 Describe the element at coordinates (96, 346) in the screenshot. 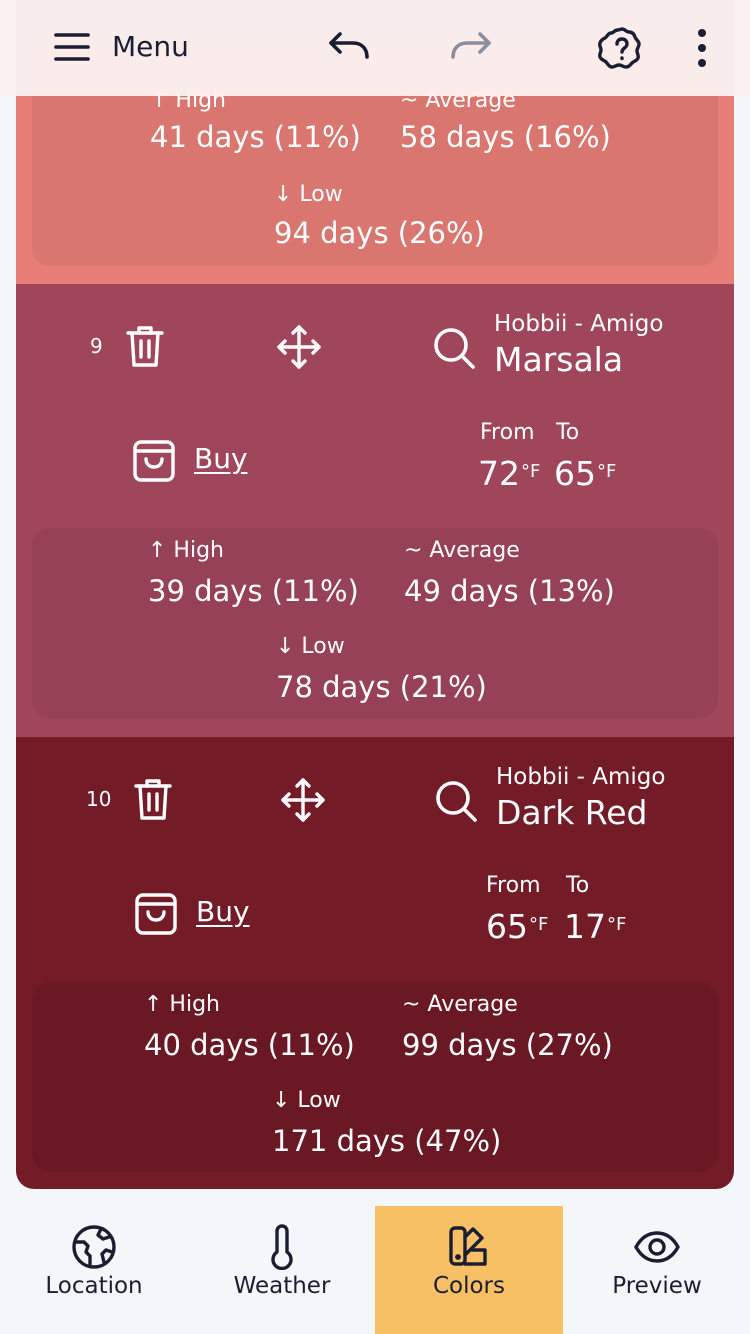

I see `color-index: 9` at that location.